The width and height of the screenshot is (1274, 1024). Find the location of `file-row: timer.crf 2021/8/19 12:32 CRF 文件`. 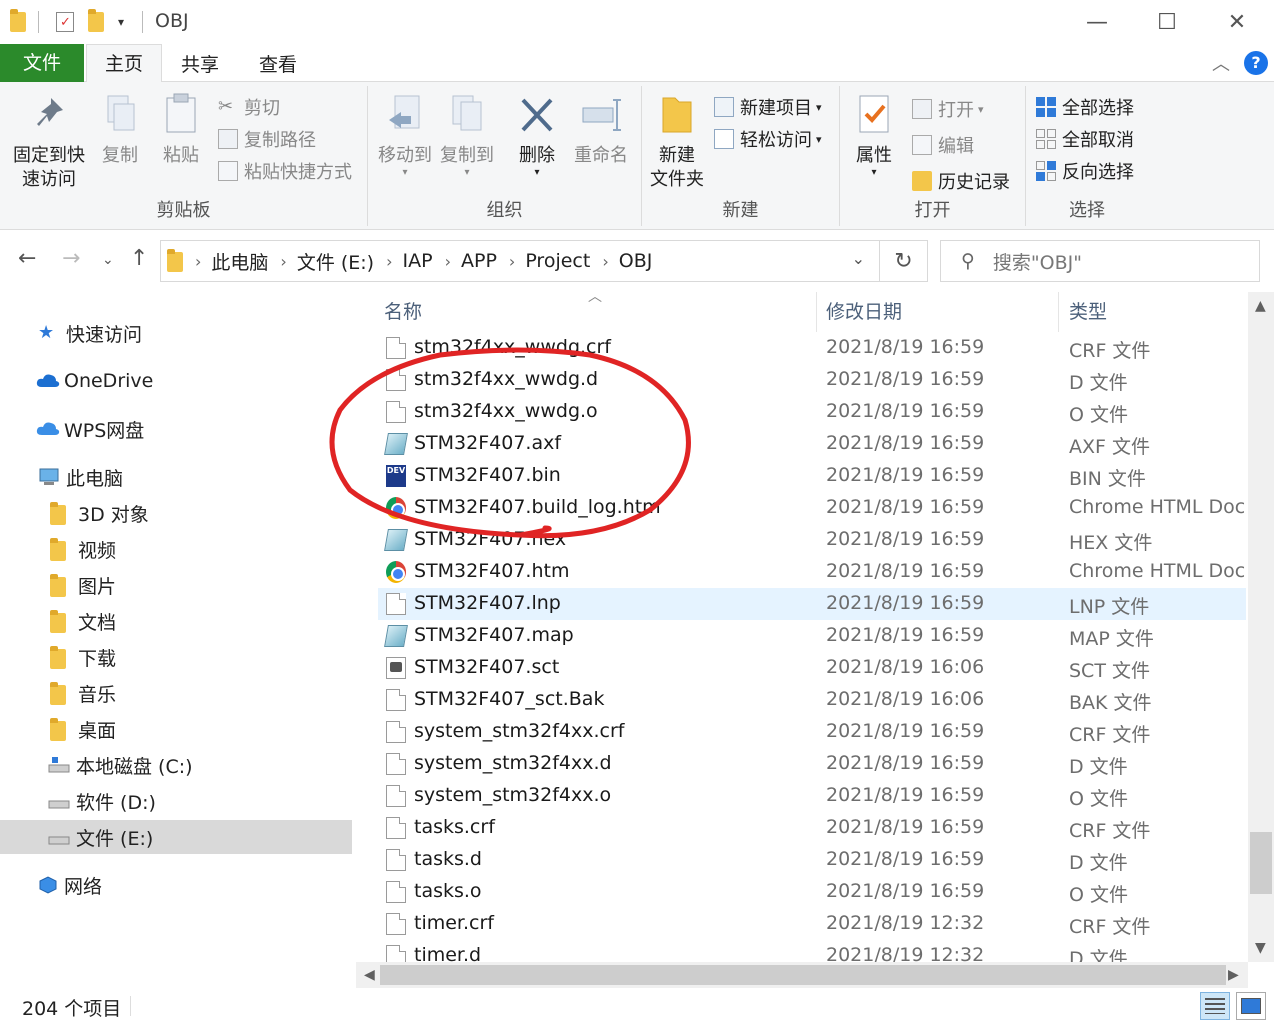

file-row: timer.crf 2021/8/19 12:32 CRF 文件 is located at coordinates (812, 924).